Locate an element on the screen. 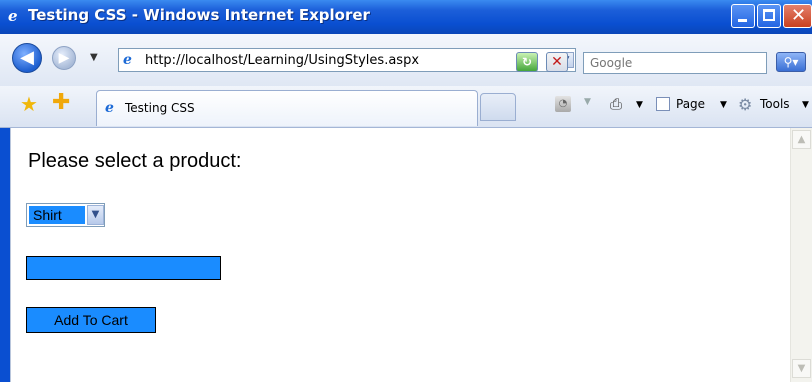 This screenshot has height=382, width=812. stop-button: ✕ is located at coordinates (557, 62).